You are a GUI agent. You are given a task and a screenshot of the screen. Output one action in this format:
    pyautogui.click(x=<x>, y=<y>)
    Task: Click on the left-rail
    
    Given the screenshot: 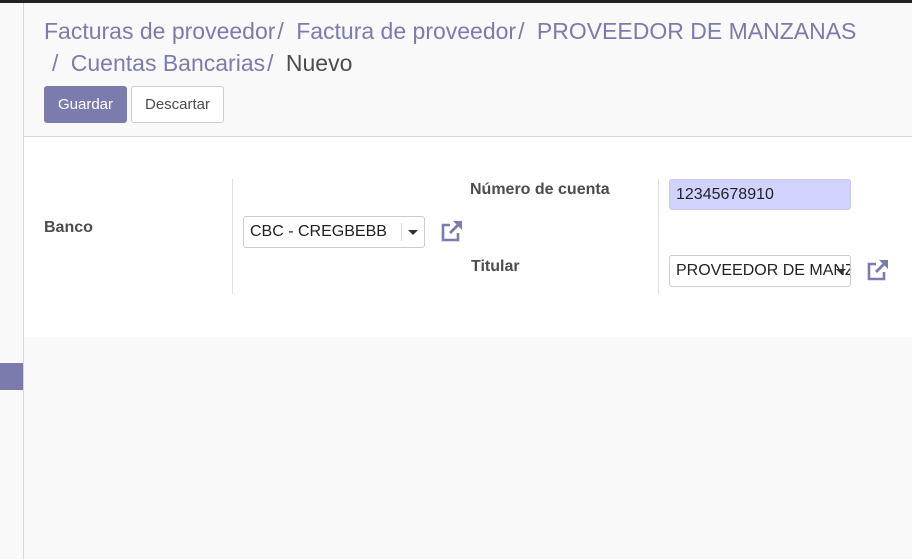 What is the action you would take?
    pyautogui.click(x=12, y=281)
    